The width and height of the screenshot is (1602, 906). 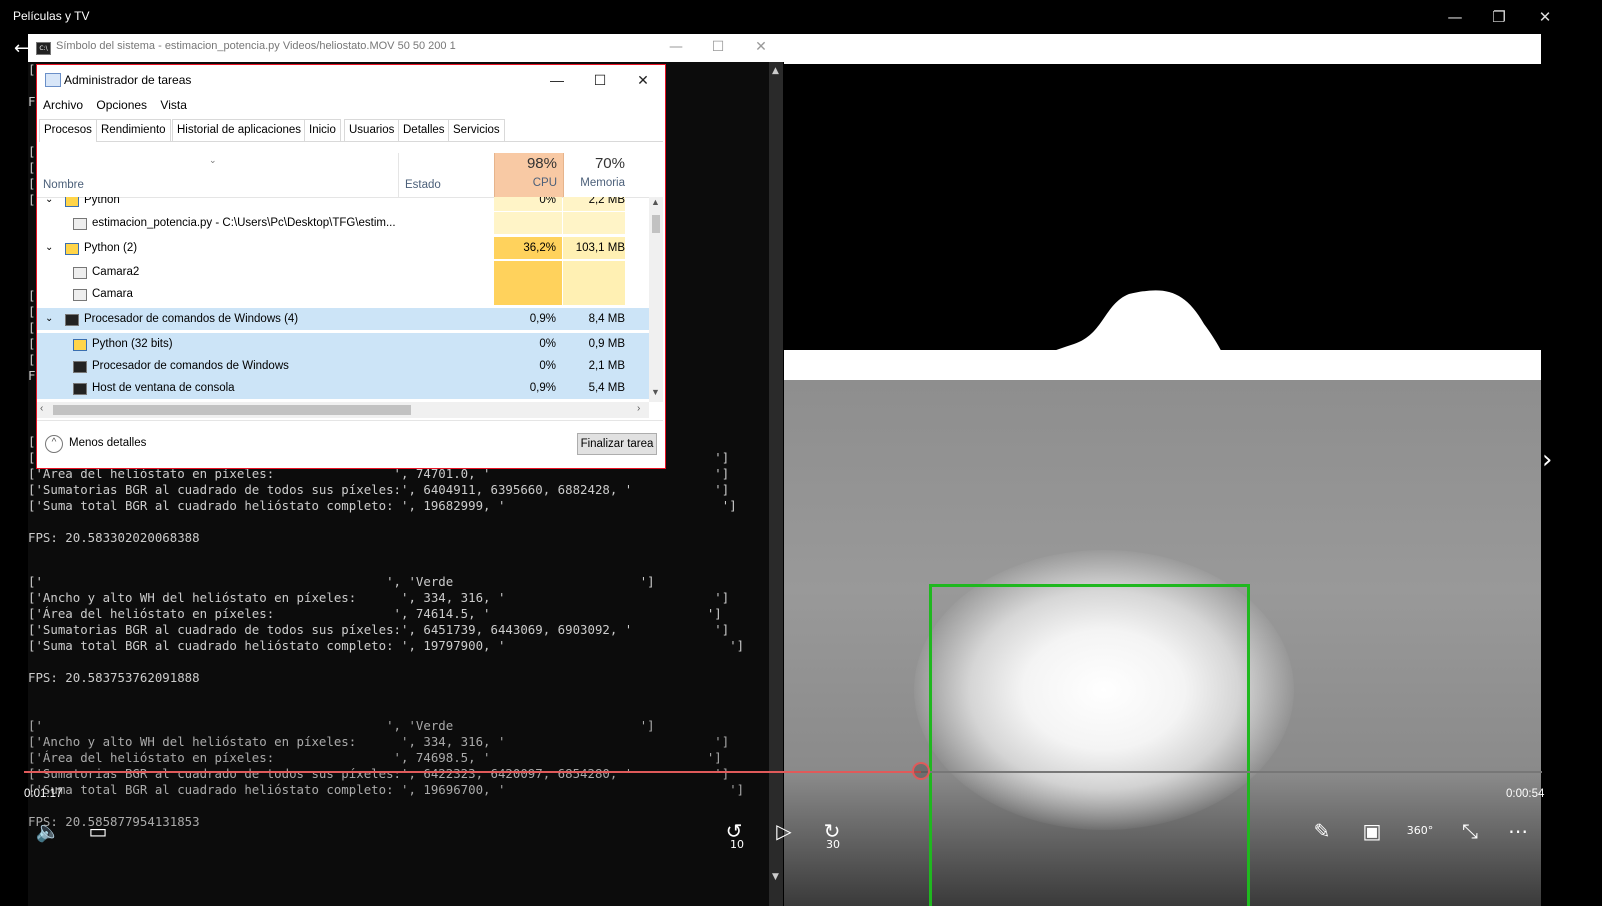 I want to click on cmd-maximize-button: ☐, so click(x=718, y=47).